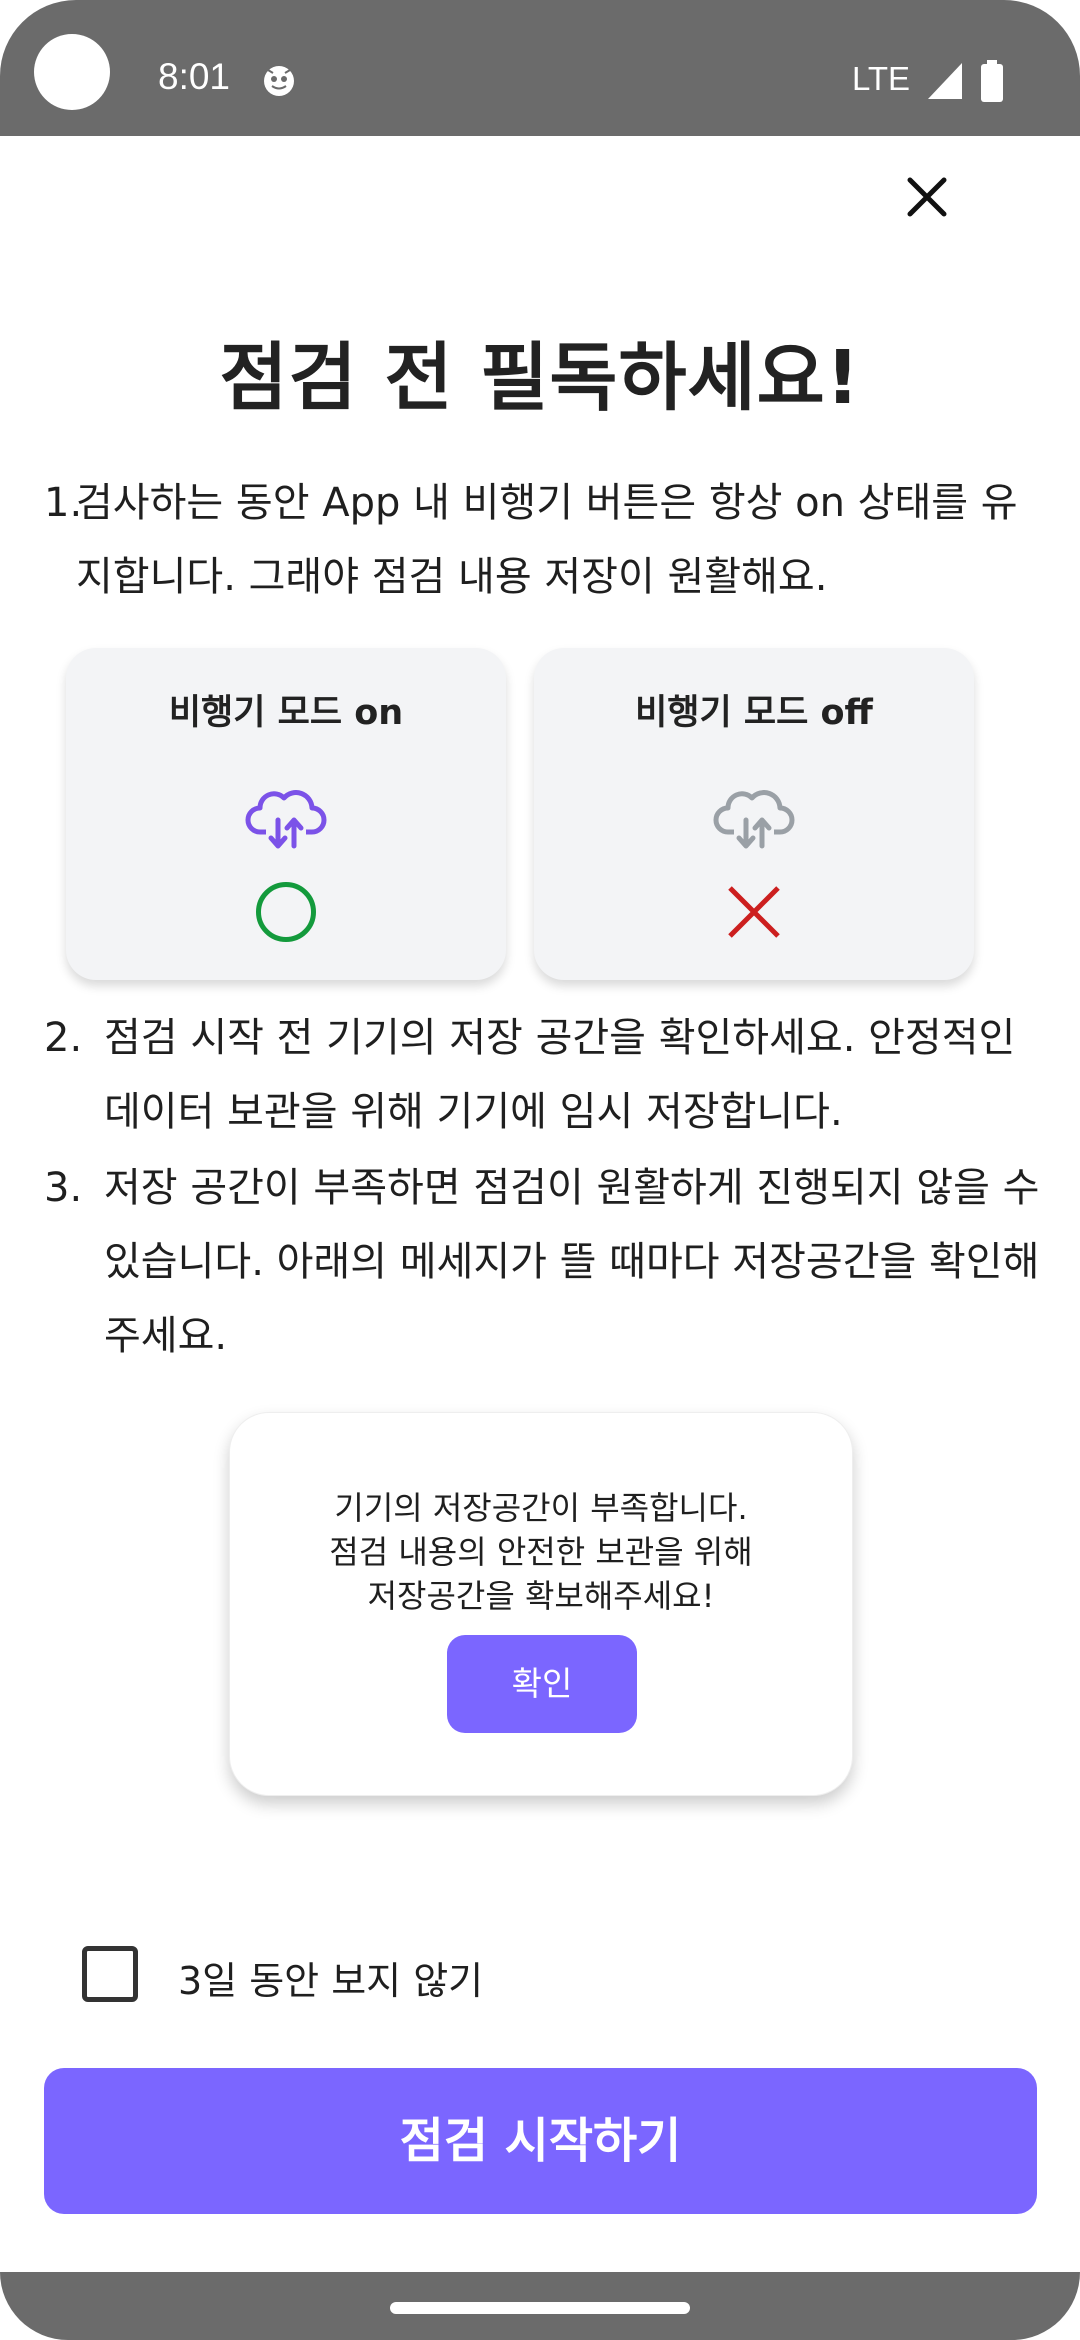 This screenshot has height=2340, width=1080. What do you see at coordinates (992, 81) in the screenshot?
I see `battery-icon` at bounding box center [992, 81].